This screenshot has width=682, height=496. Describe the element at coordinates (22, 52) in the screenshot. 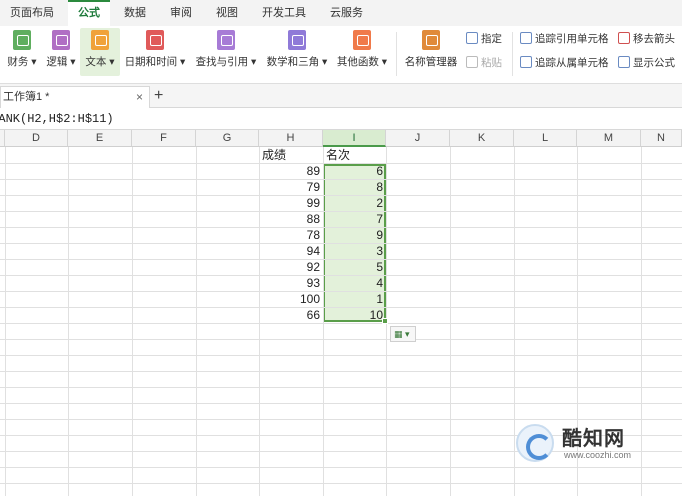

I see `finance-button: 财务 ▾` at that location.